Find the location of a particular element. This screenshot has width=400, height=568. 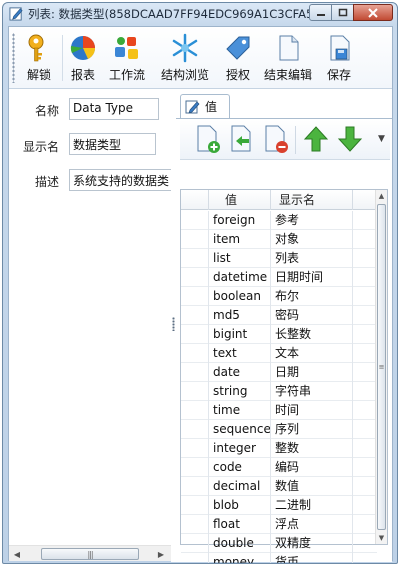

cell-display-name: 参考 is located at coordinates (312, 220).